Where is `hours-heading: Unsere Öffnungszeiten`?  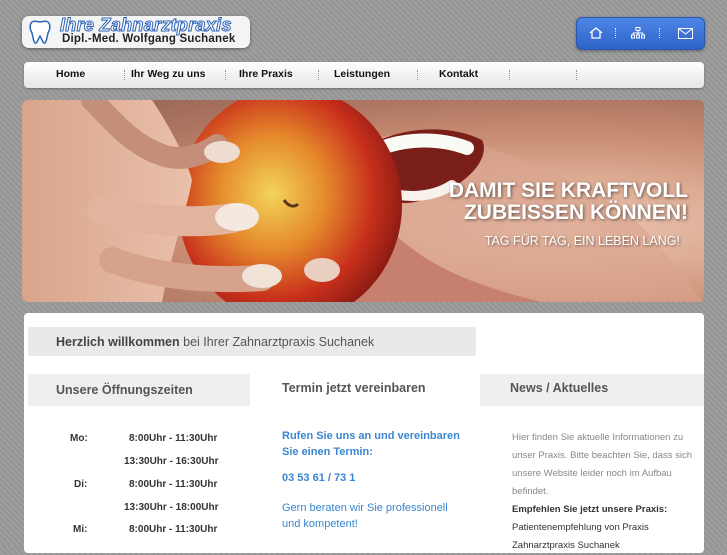
hours-heading: Unsere Öffnungszeiten is located at coordinates (124, 390).